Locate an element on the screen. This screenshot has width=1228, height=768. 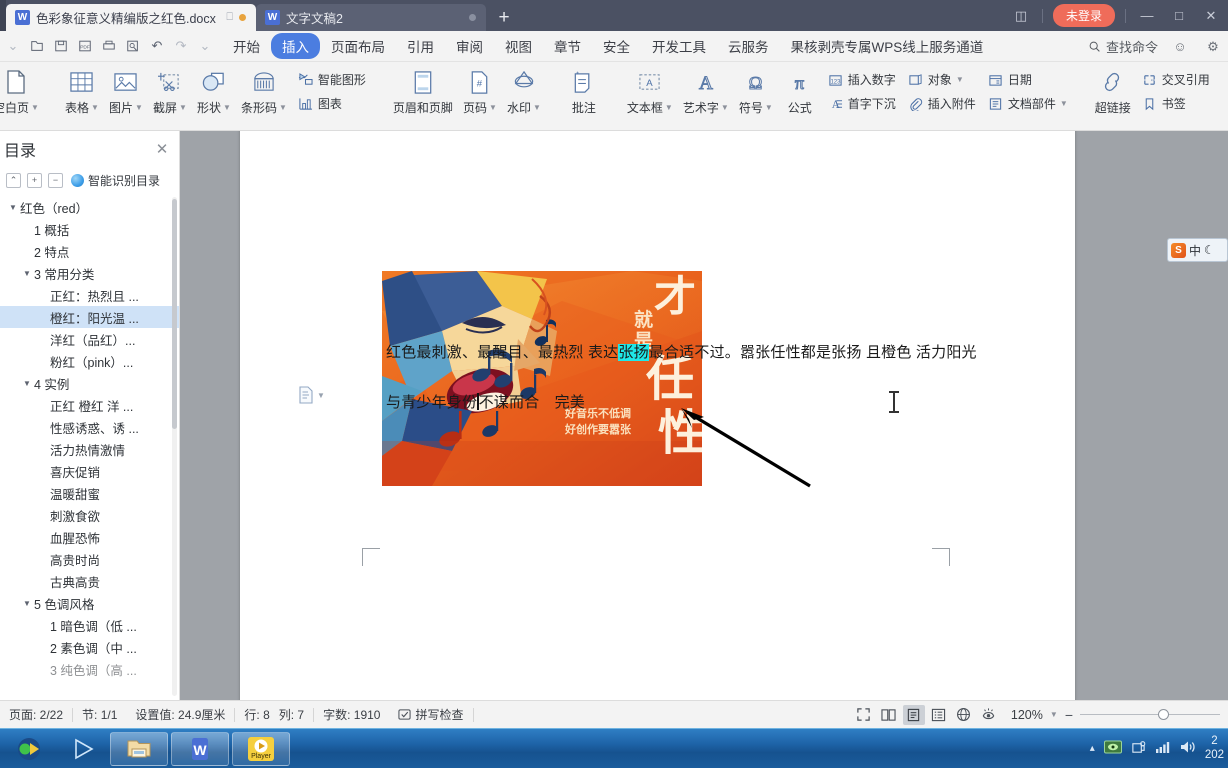
blank-page-button: 空白页▼ is located at coordinates (22, 91).